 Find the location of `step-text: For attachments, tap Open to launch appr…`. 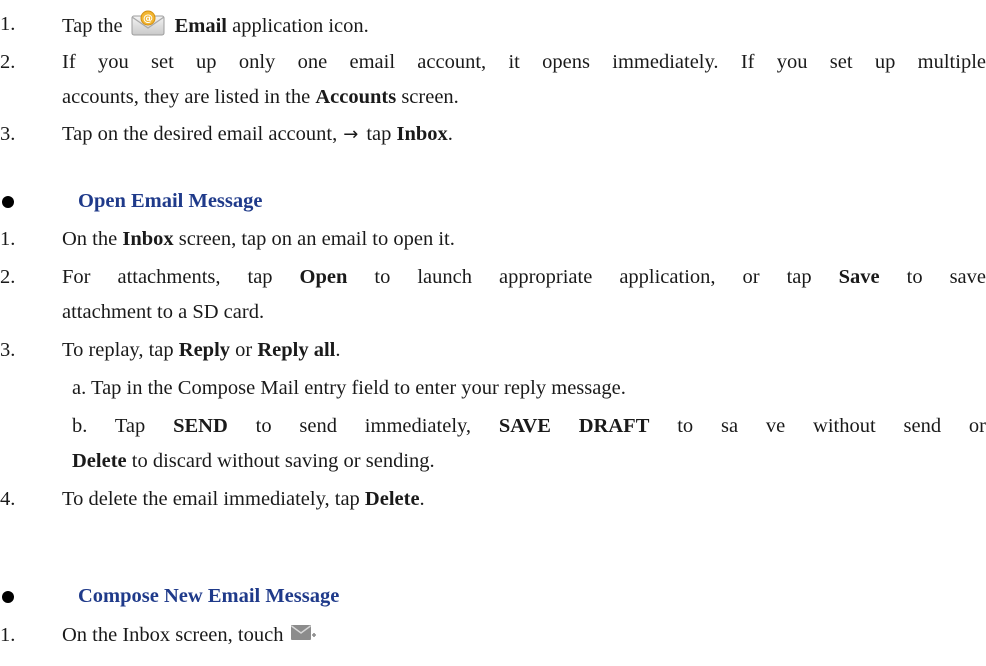

step-text: For attachments, tap Open to launch appr… is located at coordinates (524, 277).